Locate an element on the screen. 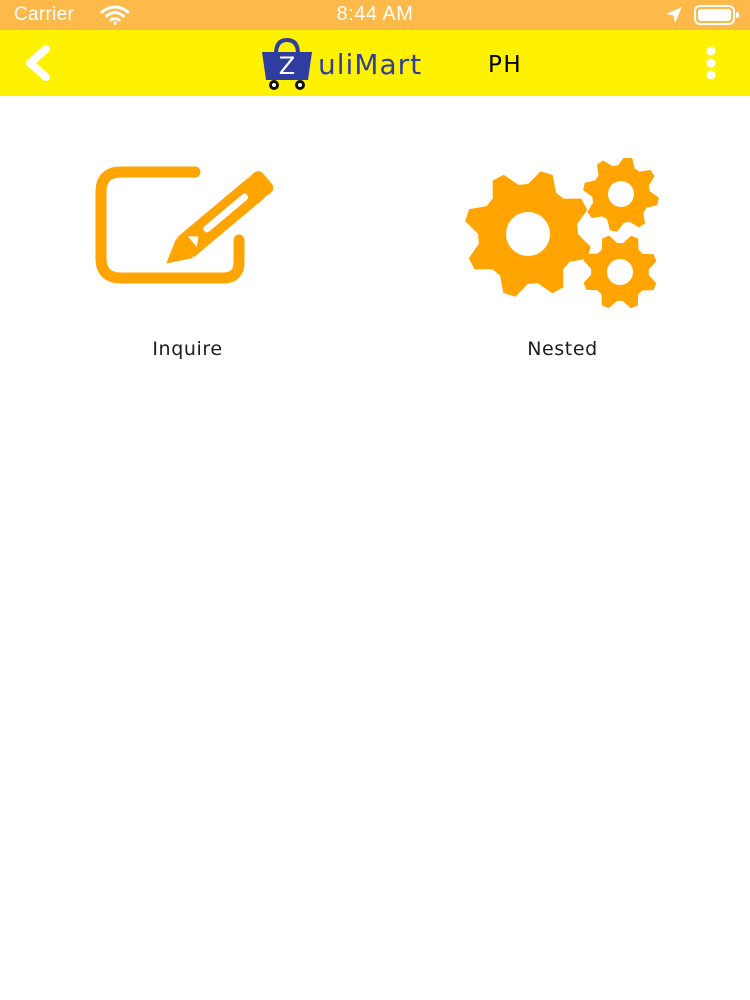 The image size is (750, 1000). more-vertical-icon is located at coordinates (711, 63).